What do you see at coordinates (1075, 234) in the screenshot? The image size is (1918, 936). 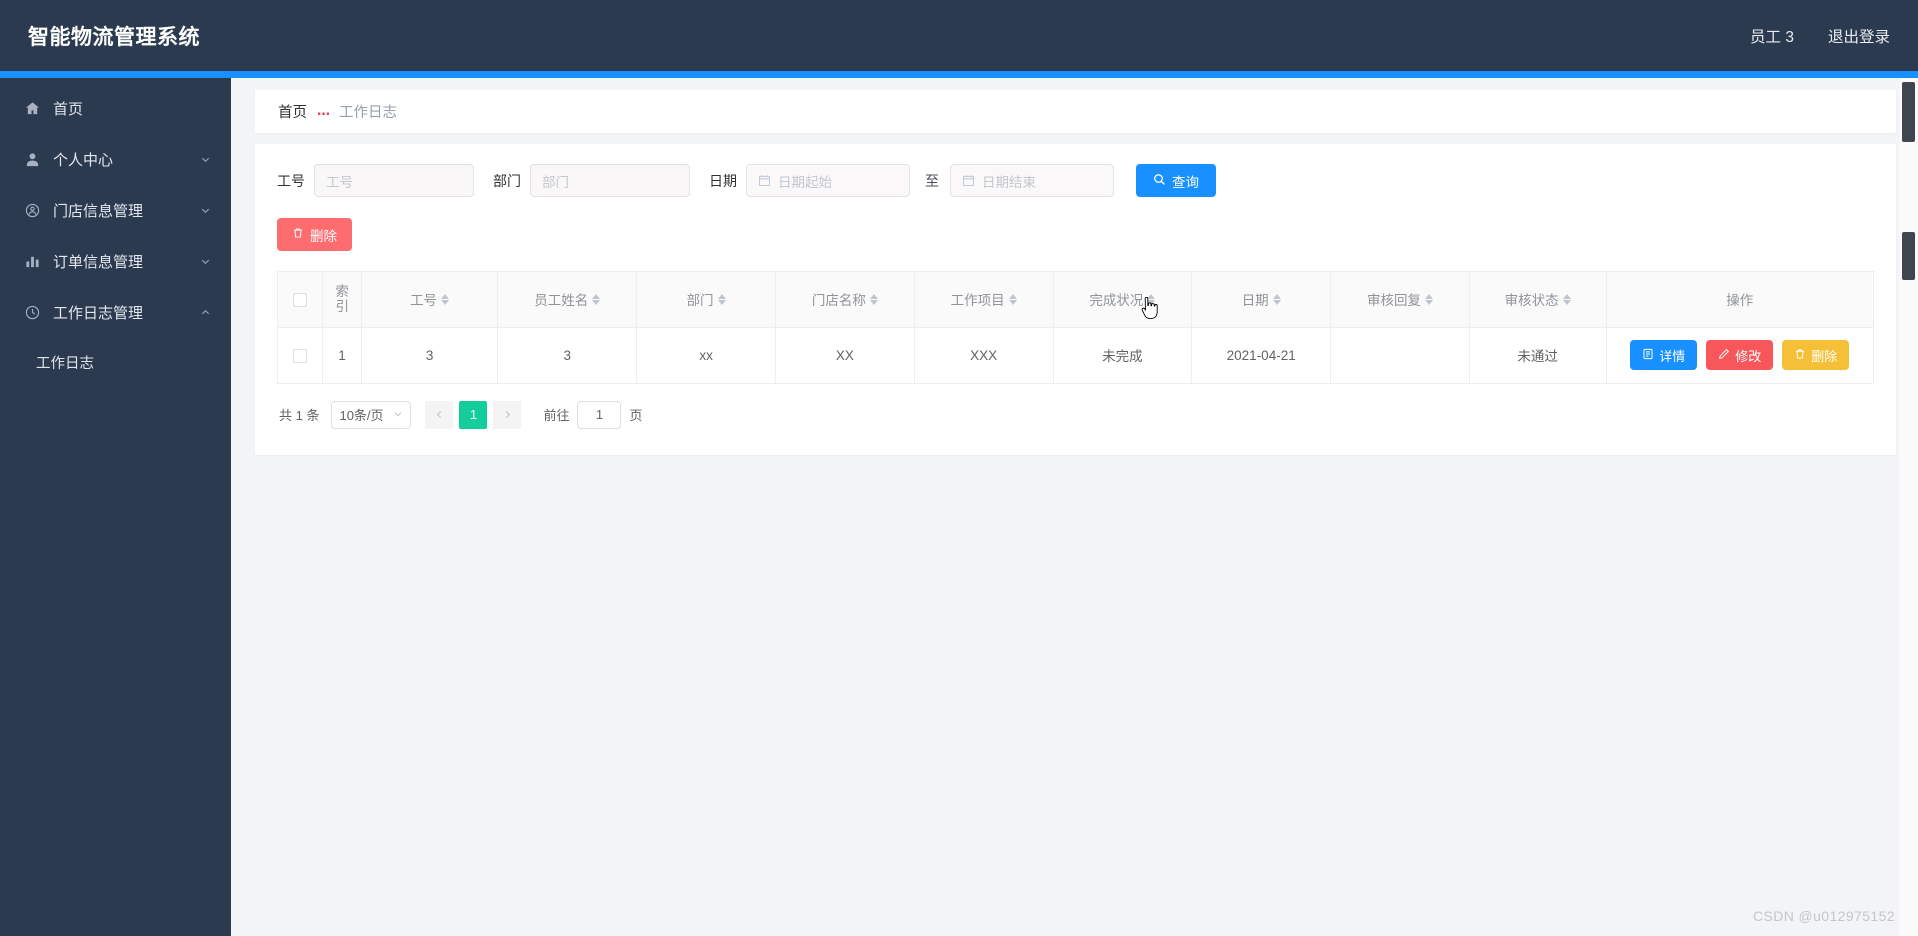 I see `table-toolbar: 删除` at bounding box center [1075, 234].